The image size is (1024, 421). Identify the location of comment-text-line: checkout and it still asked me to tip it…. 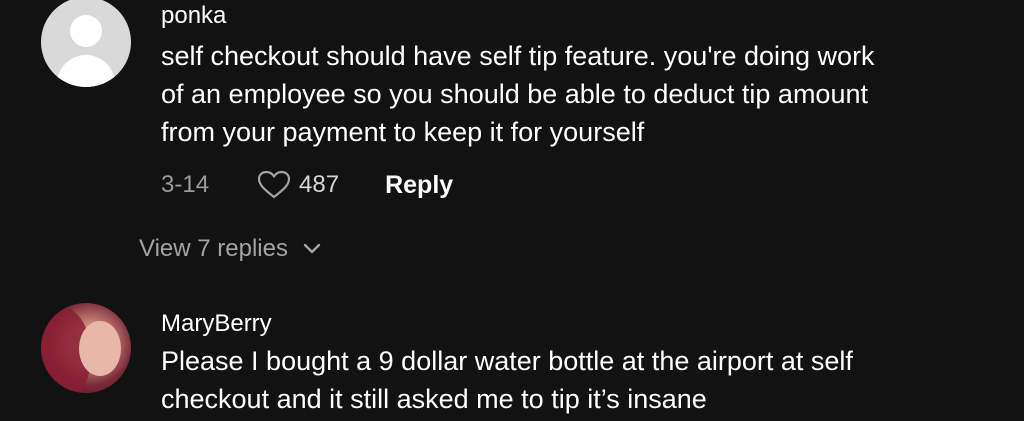
(434, 399).